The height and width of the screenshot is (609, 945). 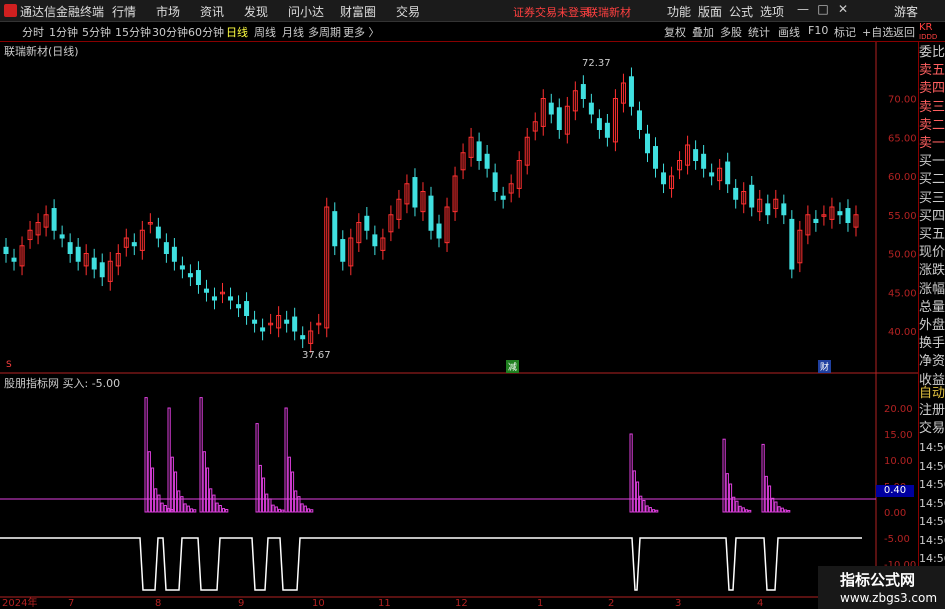 I want to click on indicator-y-tick: 10.00, so click(x=898, y=461).